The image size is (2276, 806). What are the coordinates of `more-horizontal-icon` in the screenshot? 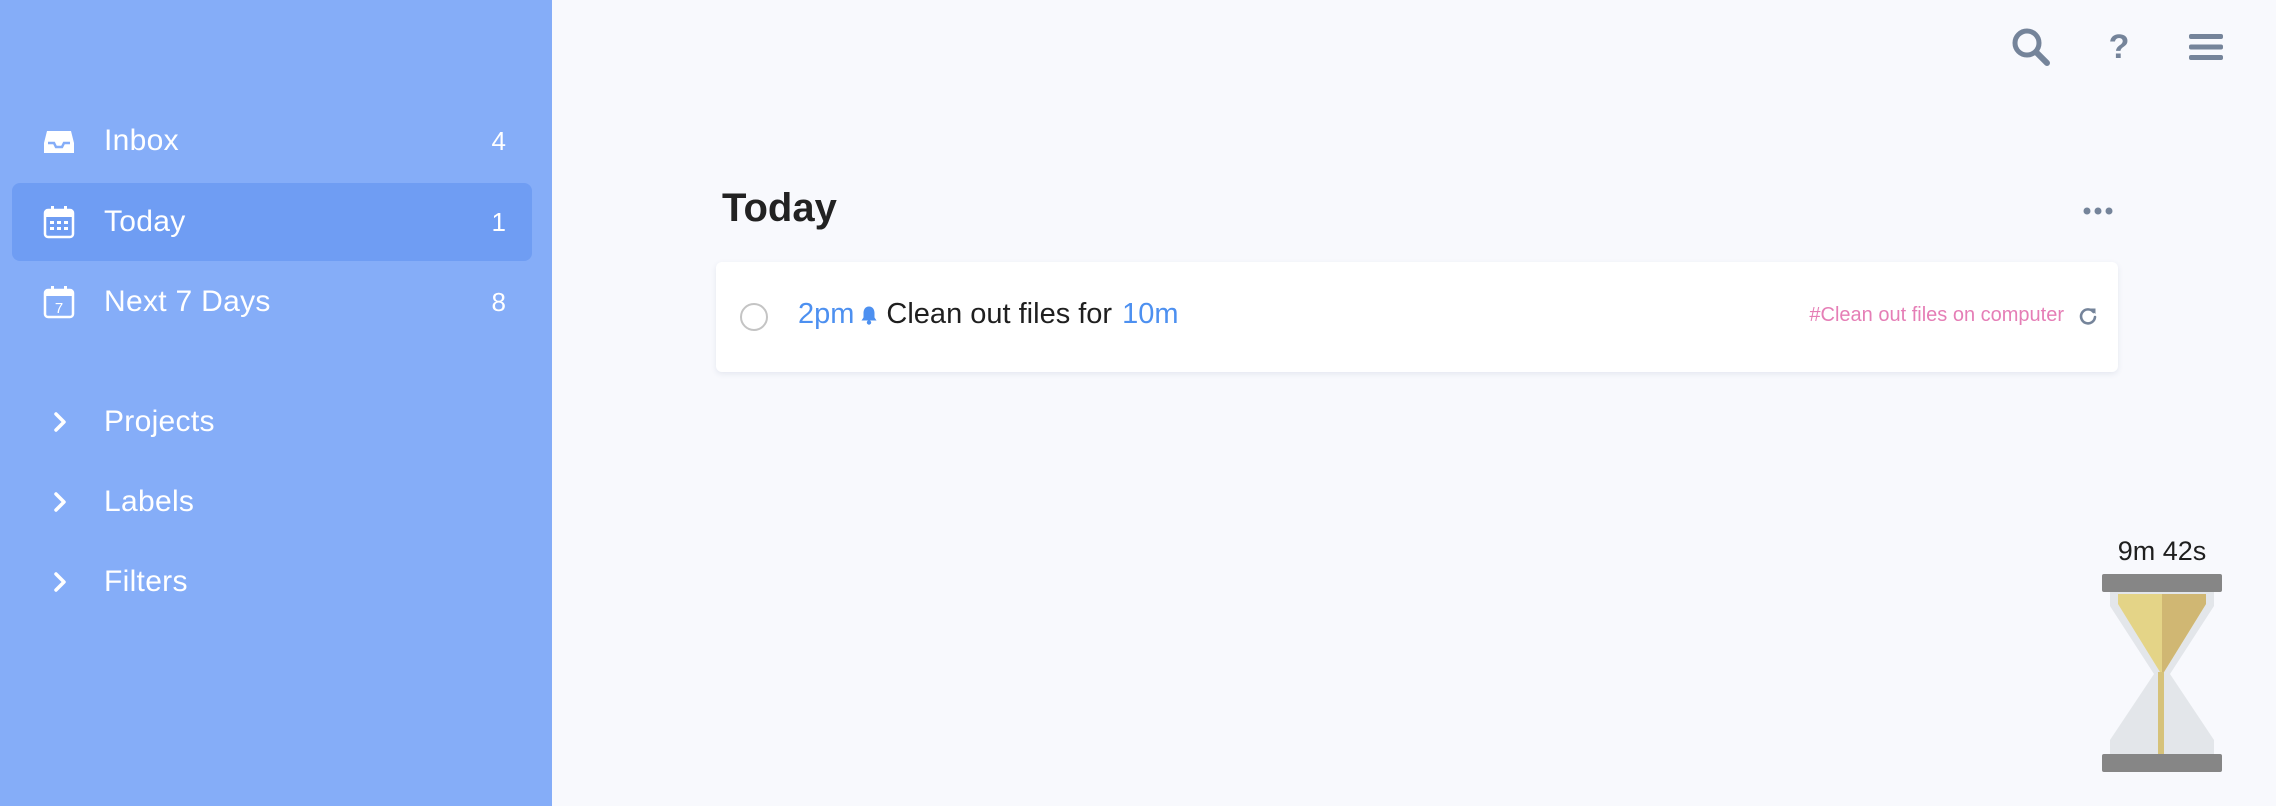 It's located at (2098, 211).